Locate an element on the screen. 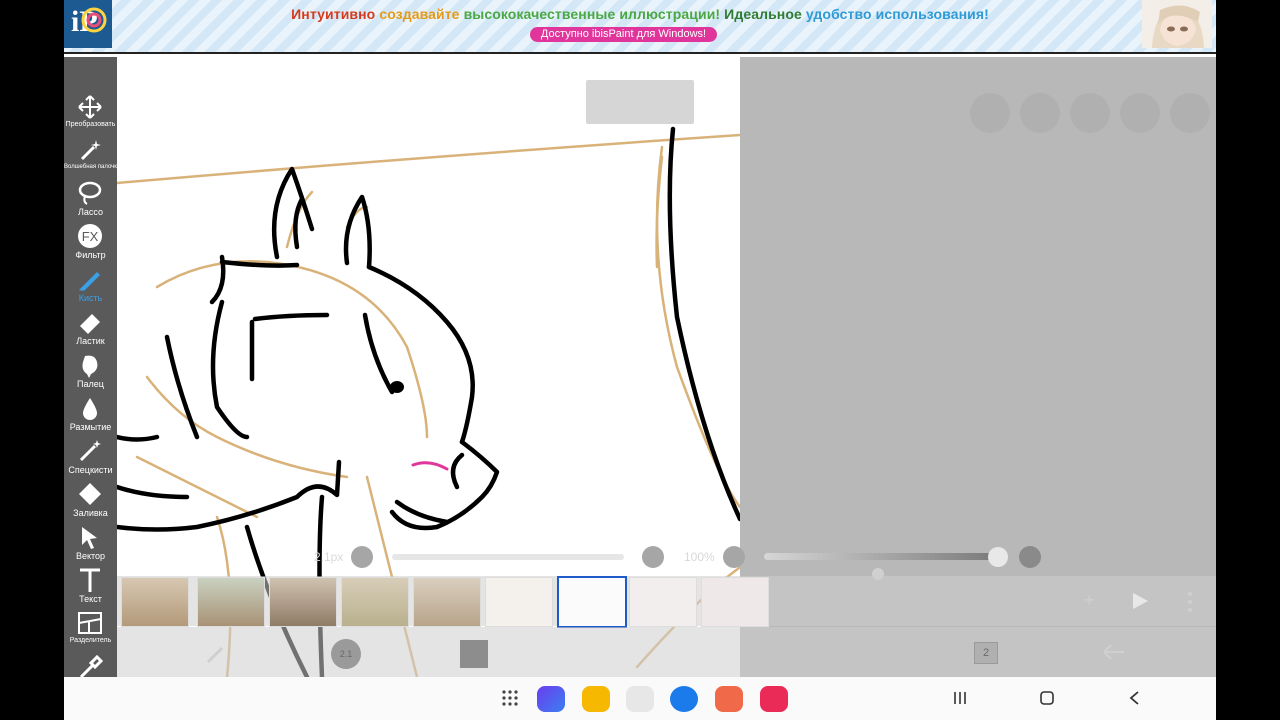 The height and width of the screenshot is (720, 1280). tool-vector: Вектор is located at coordinates (90, 543).